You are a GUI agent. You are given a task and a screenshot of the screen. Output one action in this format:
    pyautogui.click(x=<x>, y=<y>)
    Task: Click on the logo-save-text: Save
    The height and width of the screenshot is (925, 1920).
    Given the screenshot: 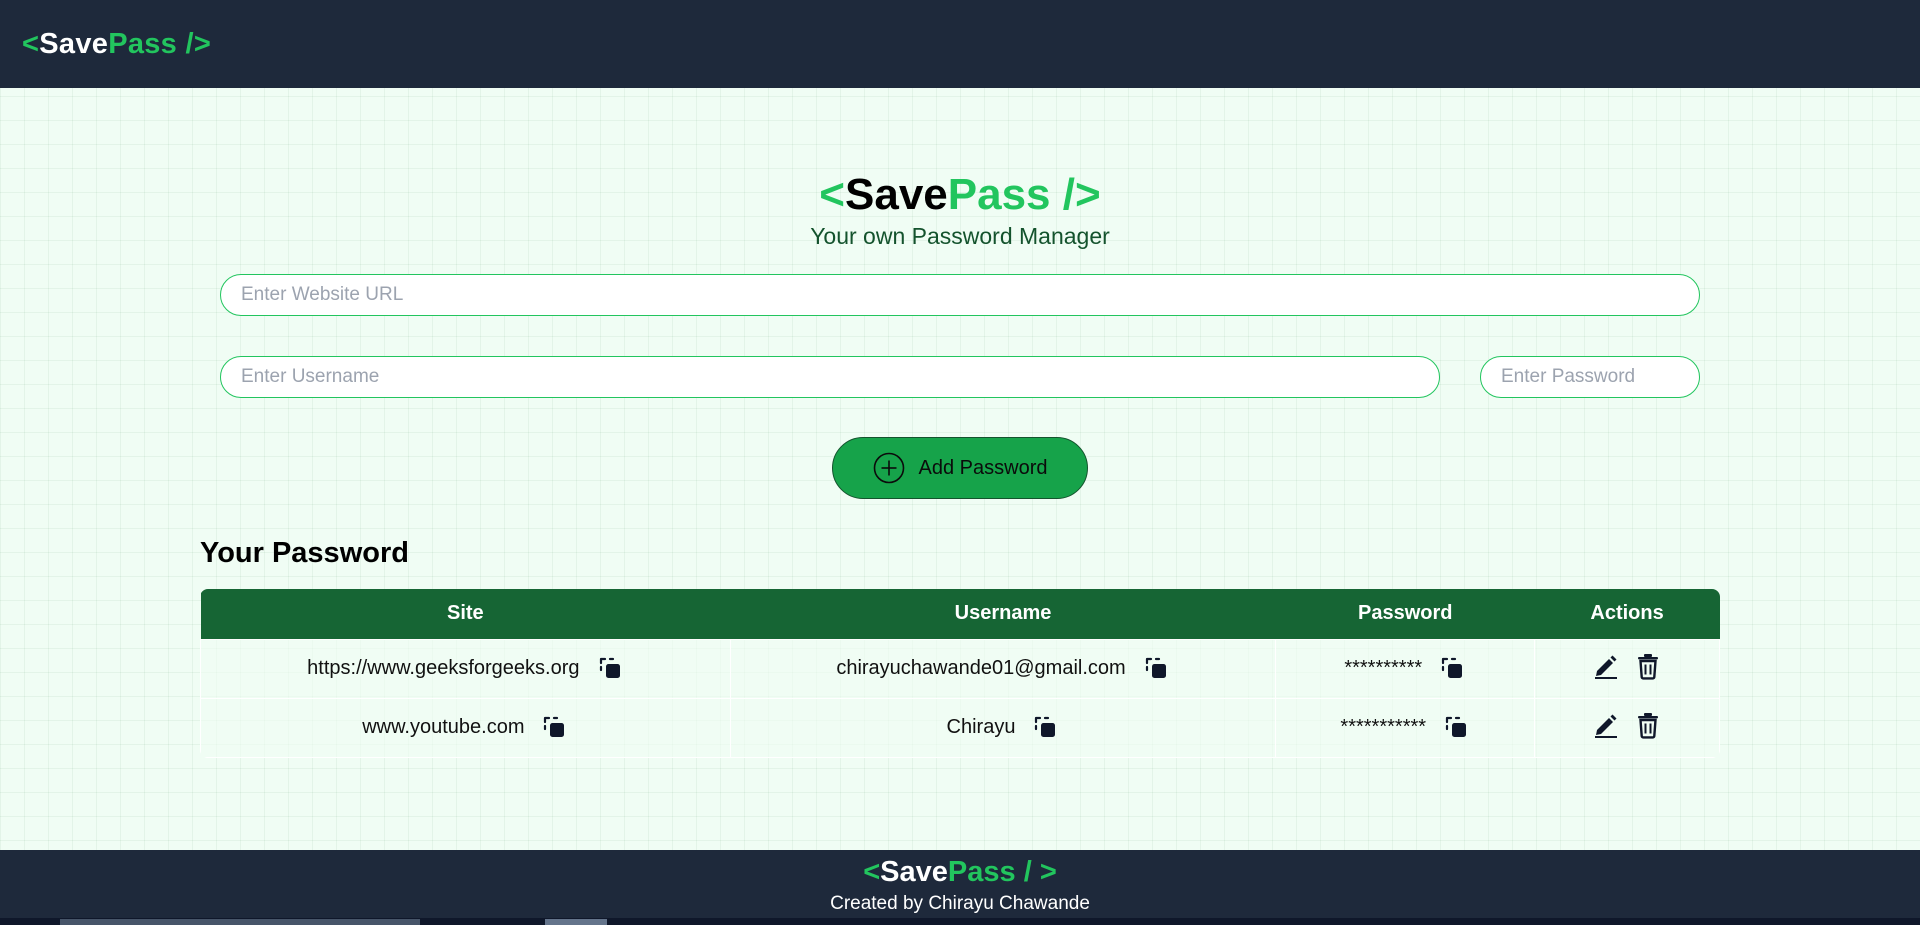 What is the action you would take?
    pyautogui.click(x=74, y=43)
    